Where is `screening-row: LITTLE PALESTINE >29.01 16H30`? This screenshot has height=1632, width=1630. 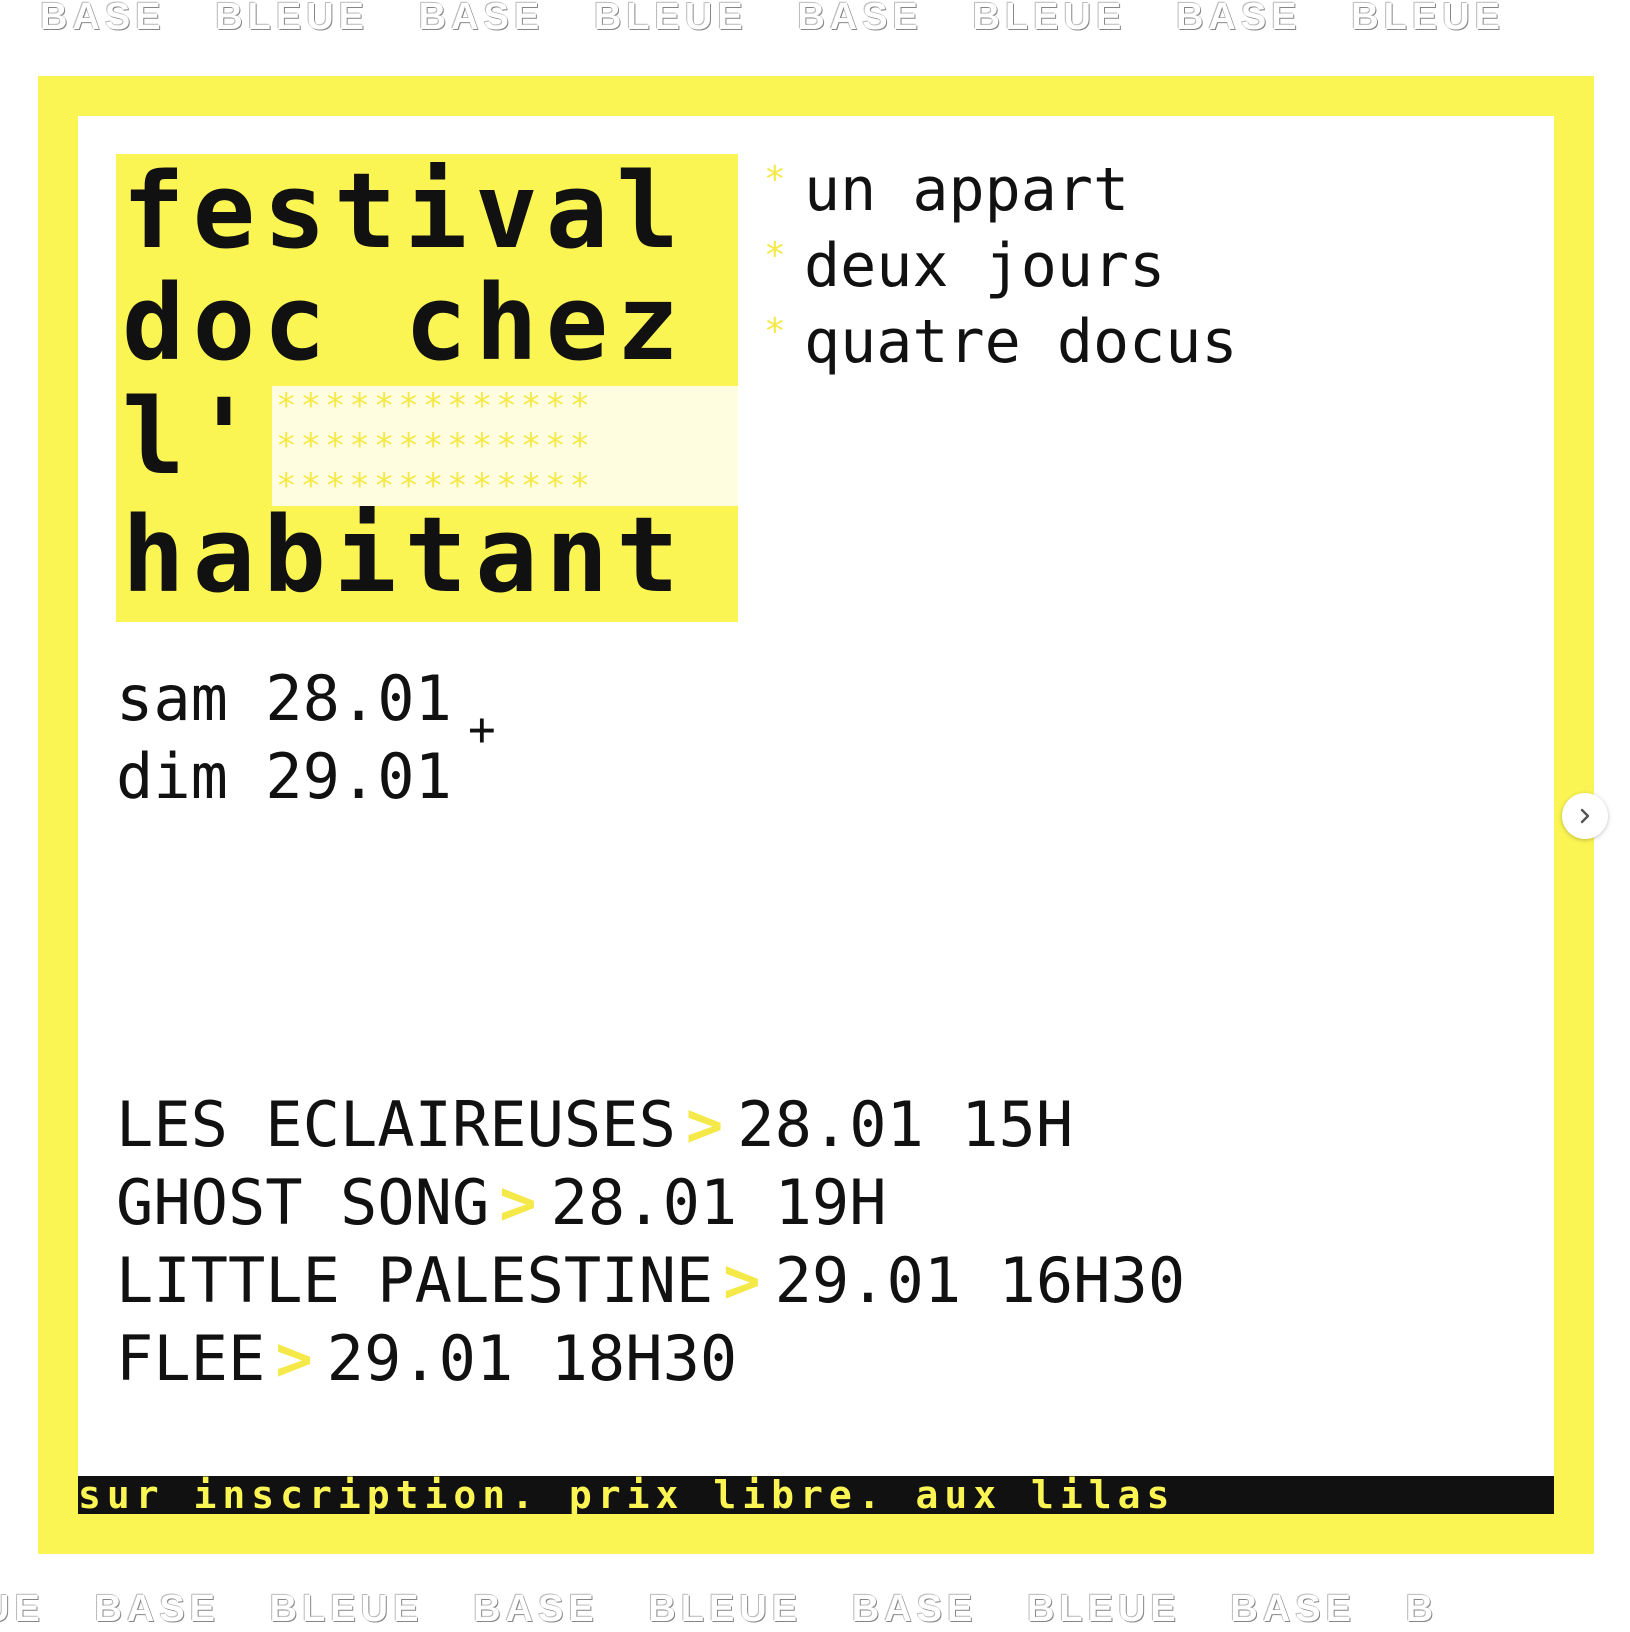 screening-row: LITTLE PALESTINE >29.01 16H30 is located at coordinates (650, 1281).